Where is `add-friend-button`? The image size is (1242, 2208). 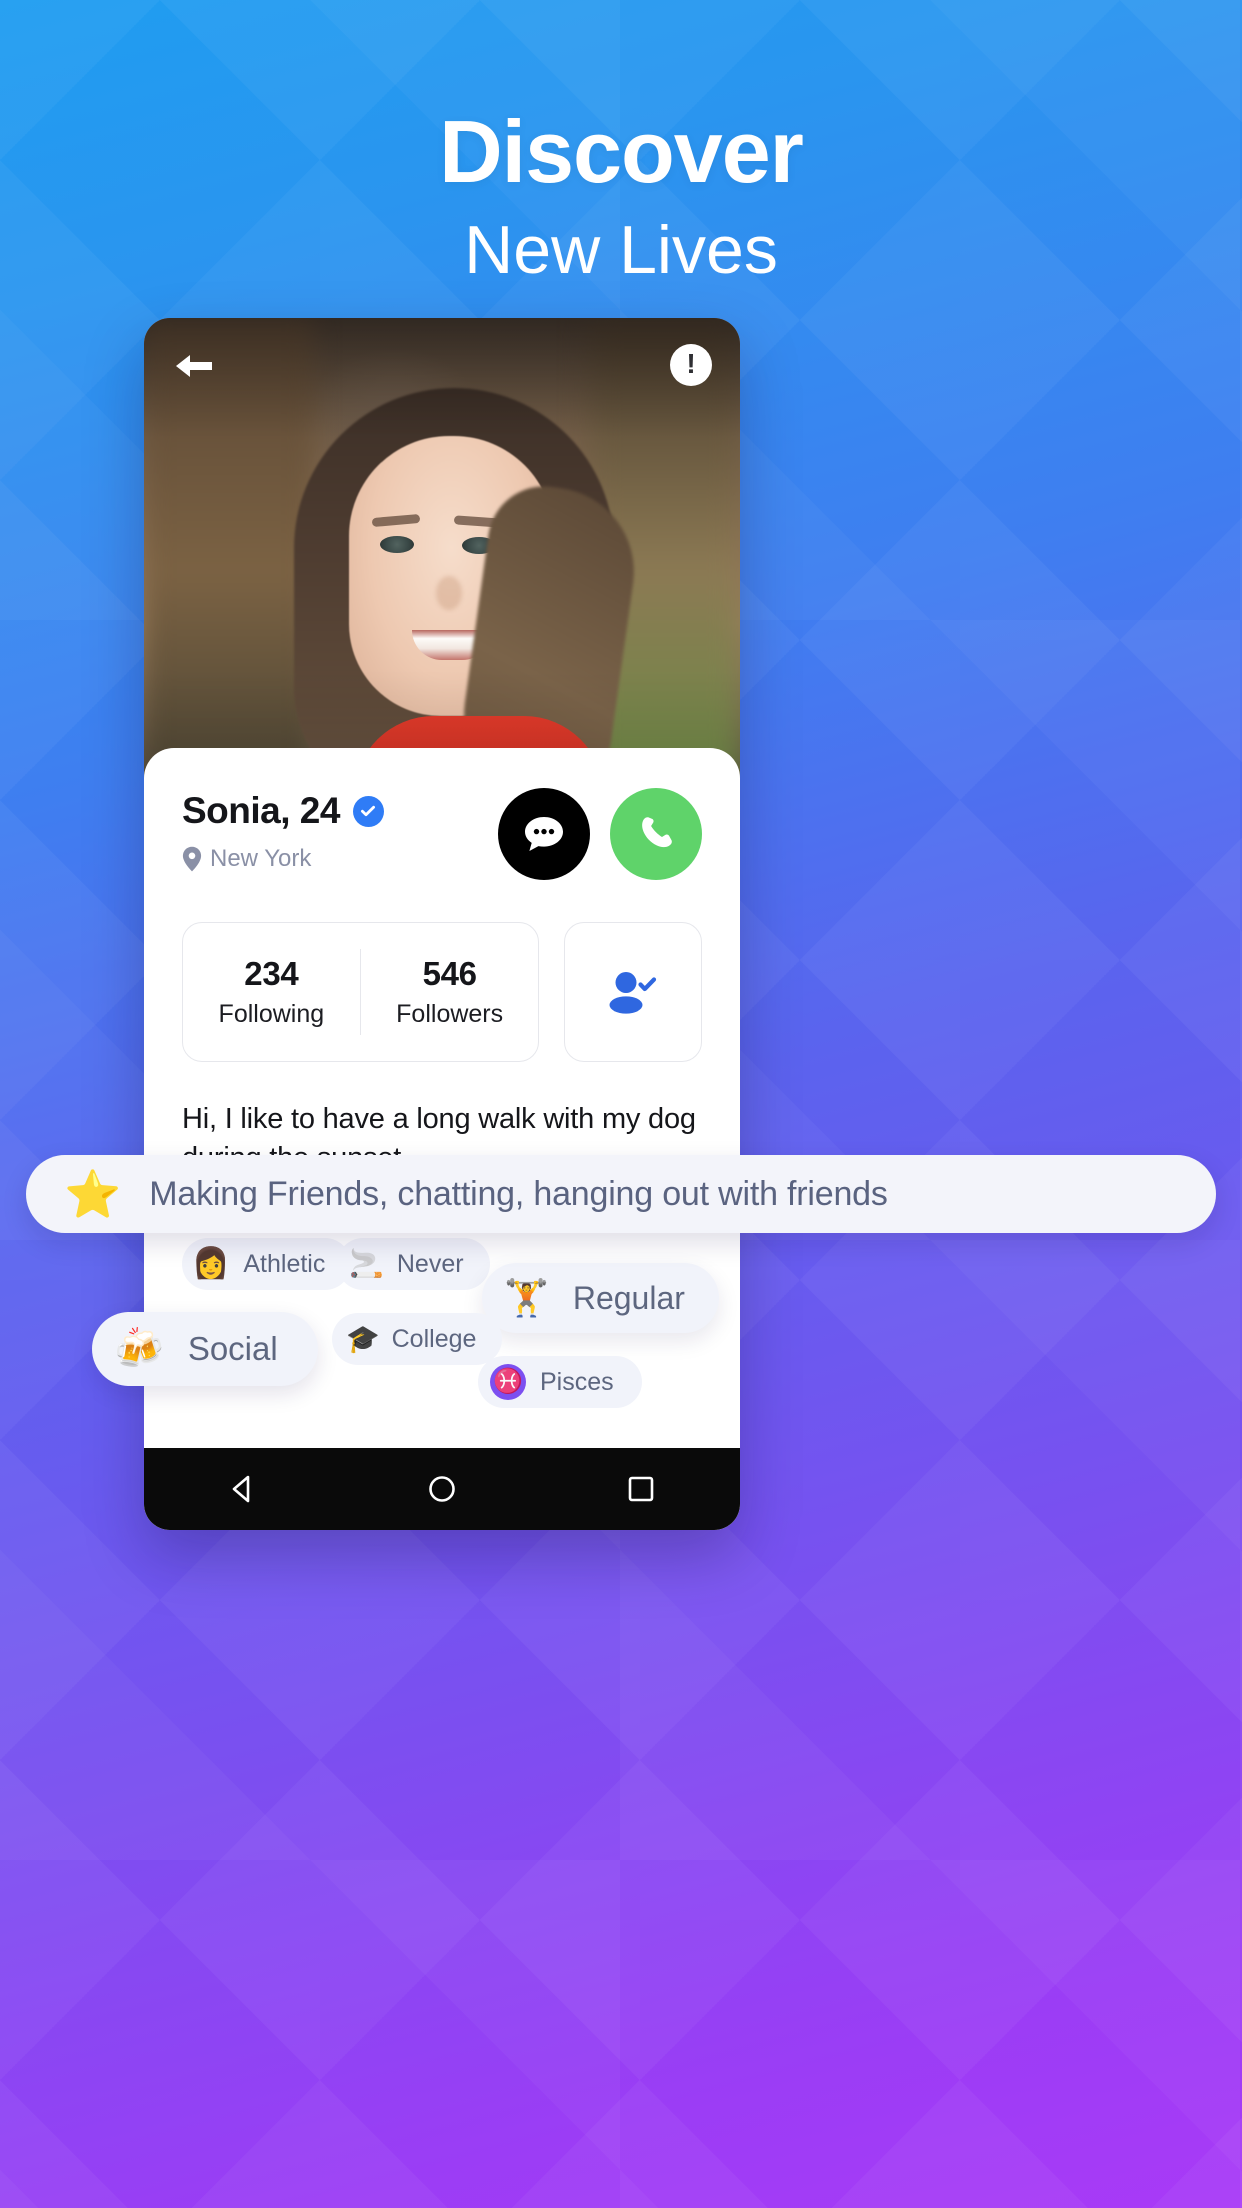 add-friend-button is located at coordinates (633, 992).